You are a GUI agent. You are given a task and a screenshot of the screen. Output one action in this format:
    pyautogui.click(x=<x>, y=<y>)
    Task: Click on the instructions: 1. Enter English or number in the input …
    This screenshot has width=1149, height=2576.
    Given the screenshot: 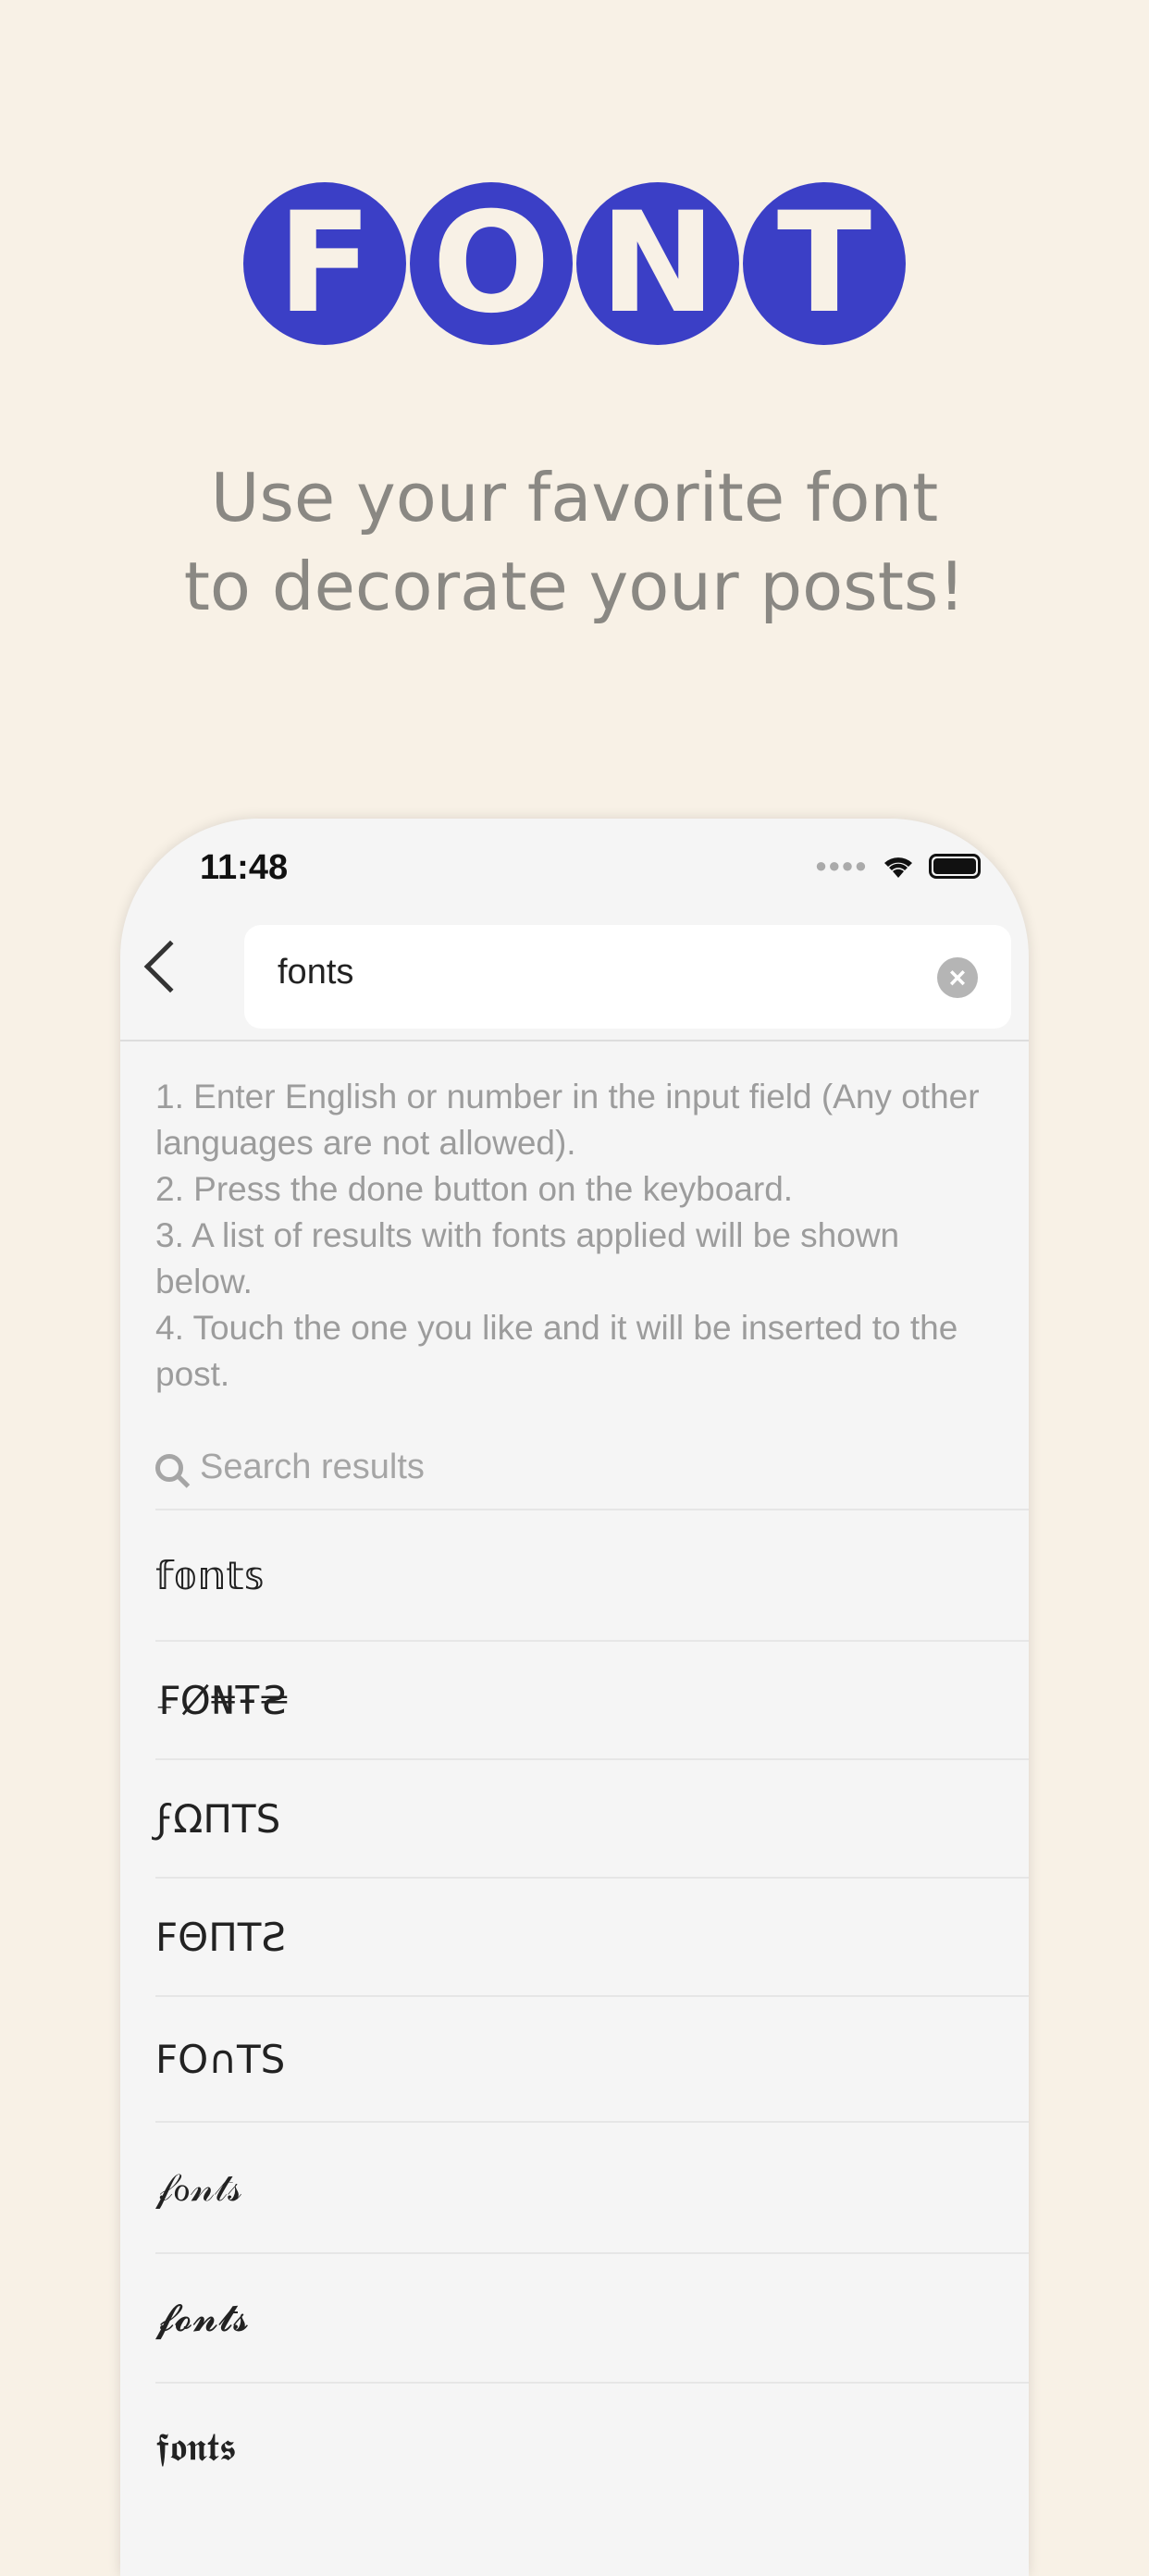 What is the action you would take?
    pyautogui.click(x=571, y=1236)
    